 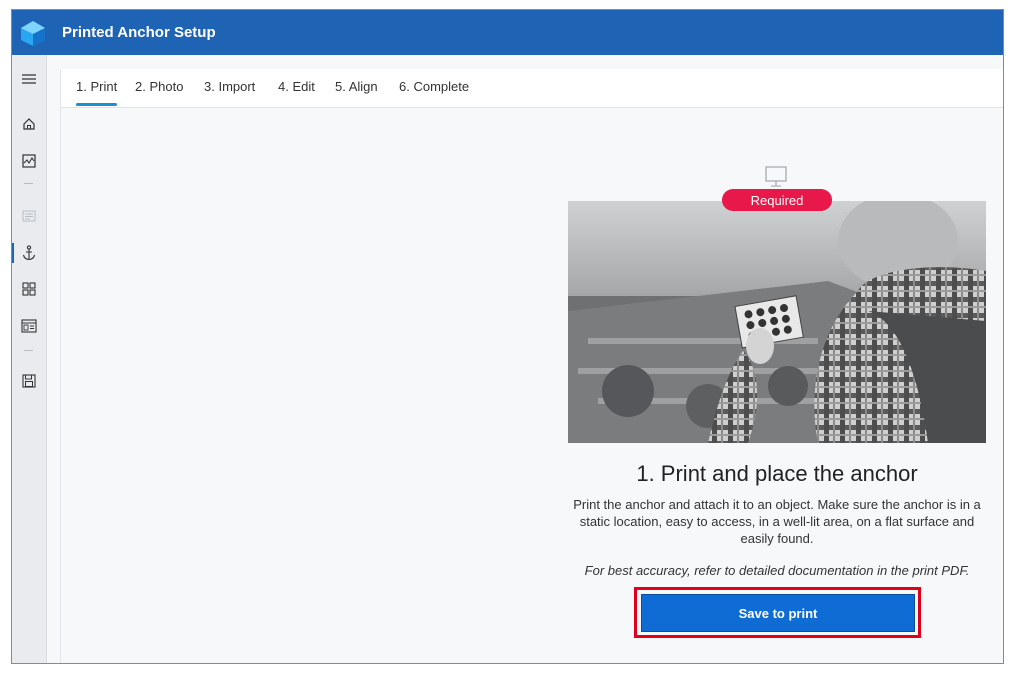 What do you see at coordinates (29, 216) in the screenshot?
I see `document-icon` at bounding box center [29, 216].